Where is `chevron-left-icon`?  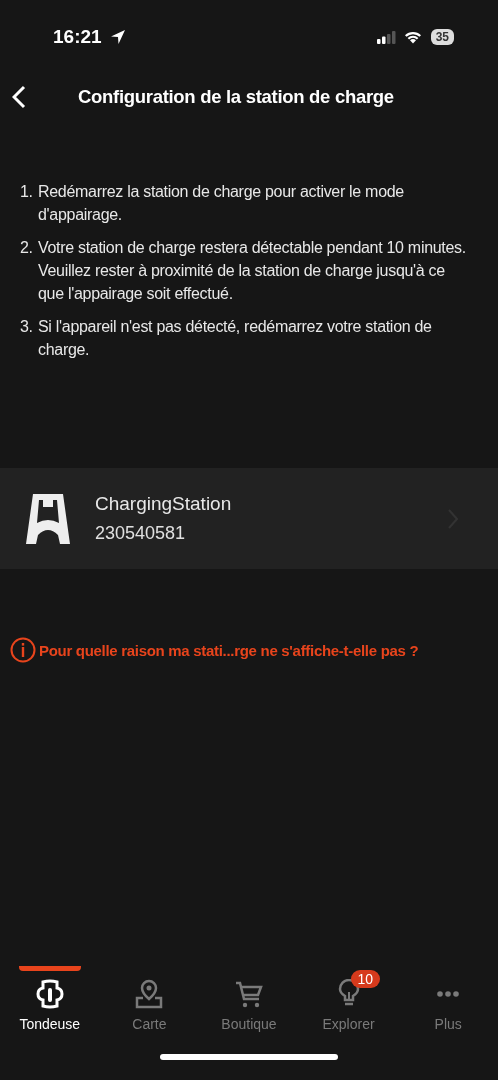
chevron-left-icon is located at coordinates (19, 97).